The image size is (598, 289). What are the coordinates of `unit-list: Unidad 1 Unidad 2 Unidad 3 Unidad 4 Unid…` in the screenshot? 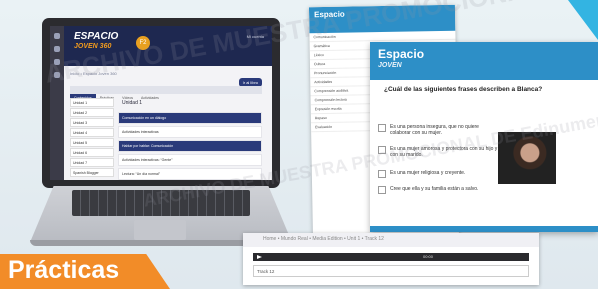 It's located at (92, 138).